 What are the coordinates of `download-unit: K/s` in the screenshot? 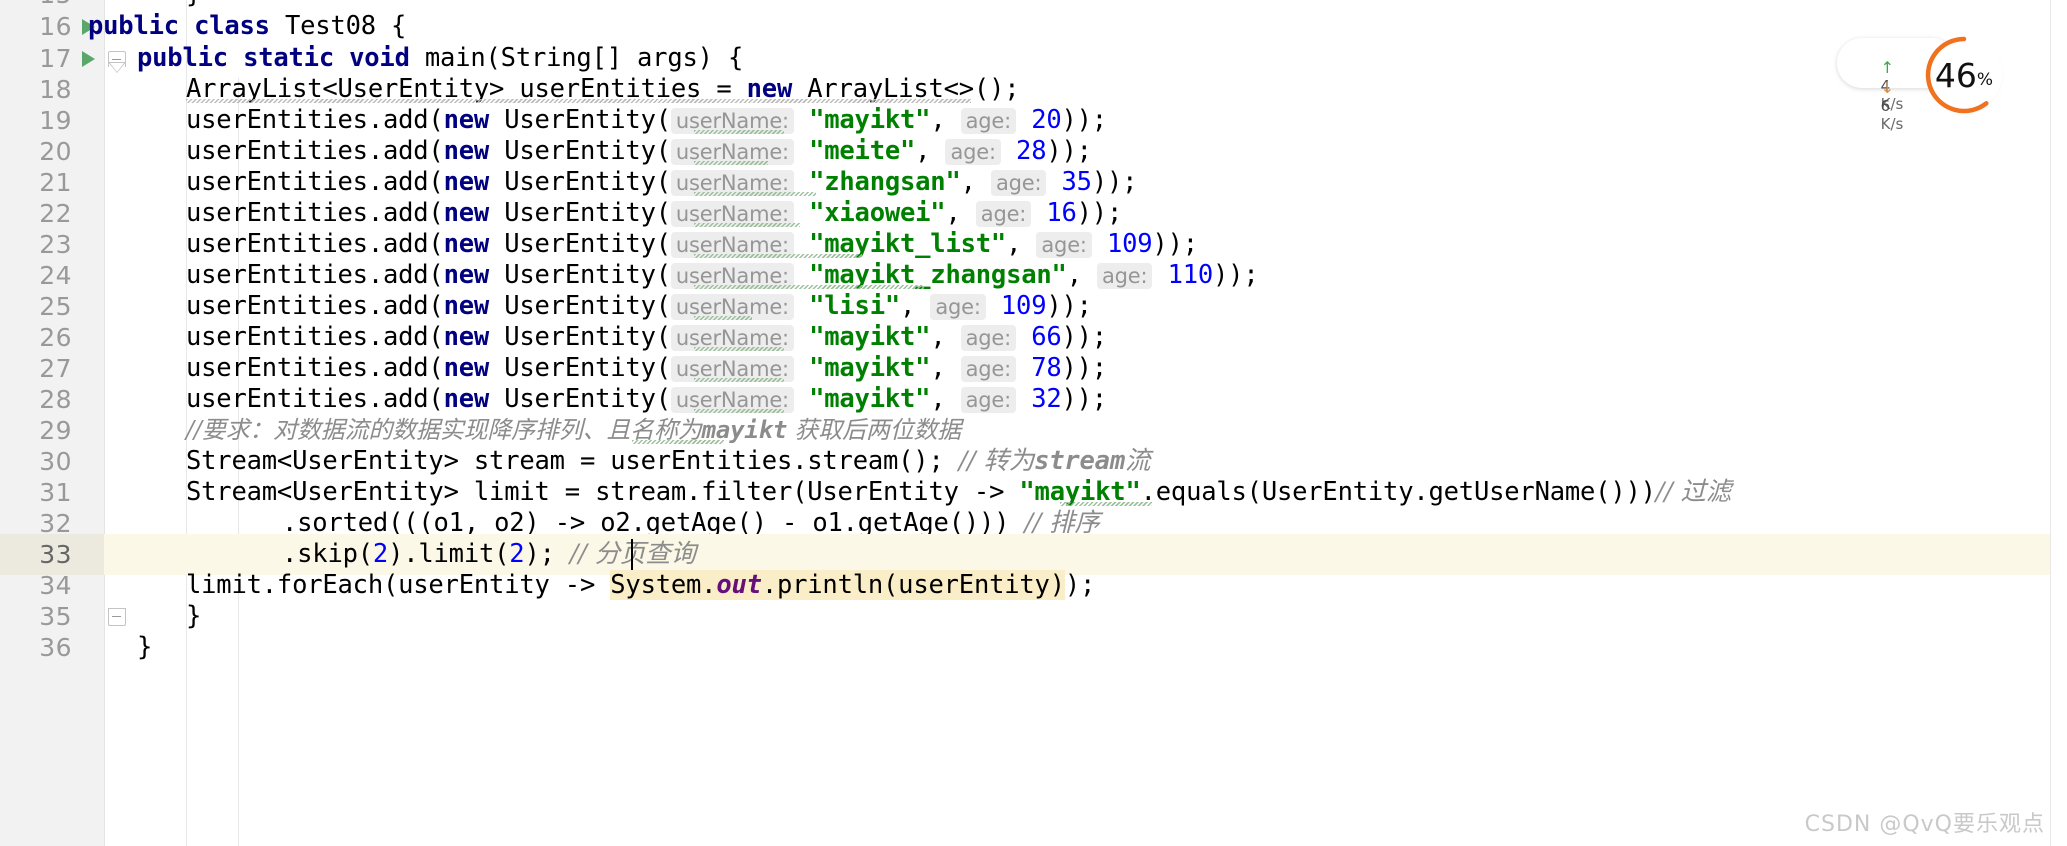 It's located at (1892, 124).